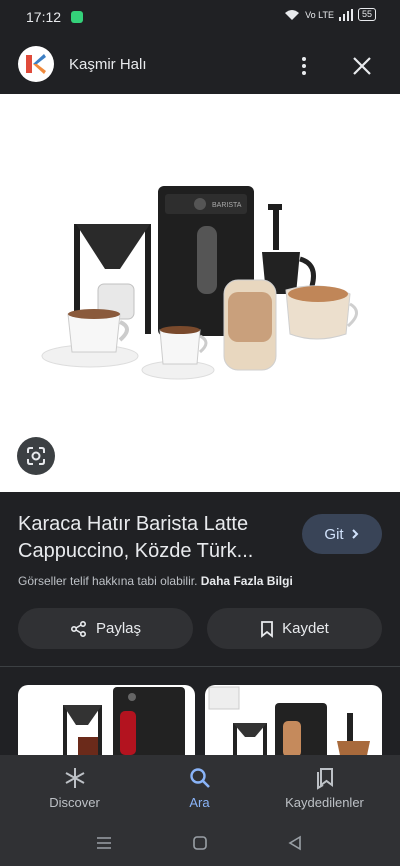 The image size is (400, 866). Describe the element at coordinates (200, 17) in the screenshot. I see `status-bar: 17:12 Vo LTE 55` at that location.